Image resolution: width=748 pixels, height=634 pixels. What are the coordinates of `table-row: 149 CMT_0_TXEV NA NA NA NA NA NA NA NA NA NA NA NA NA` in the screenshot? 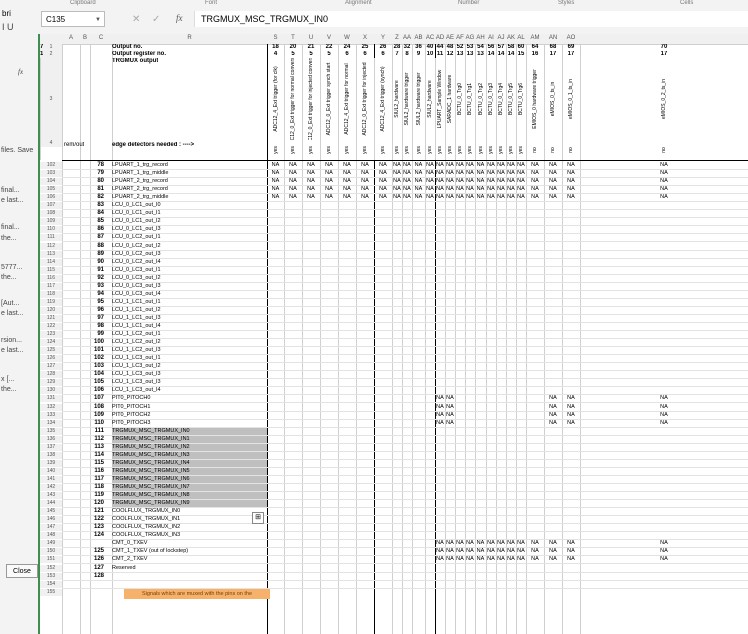 It's located at (394, 543).